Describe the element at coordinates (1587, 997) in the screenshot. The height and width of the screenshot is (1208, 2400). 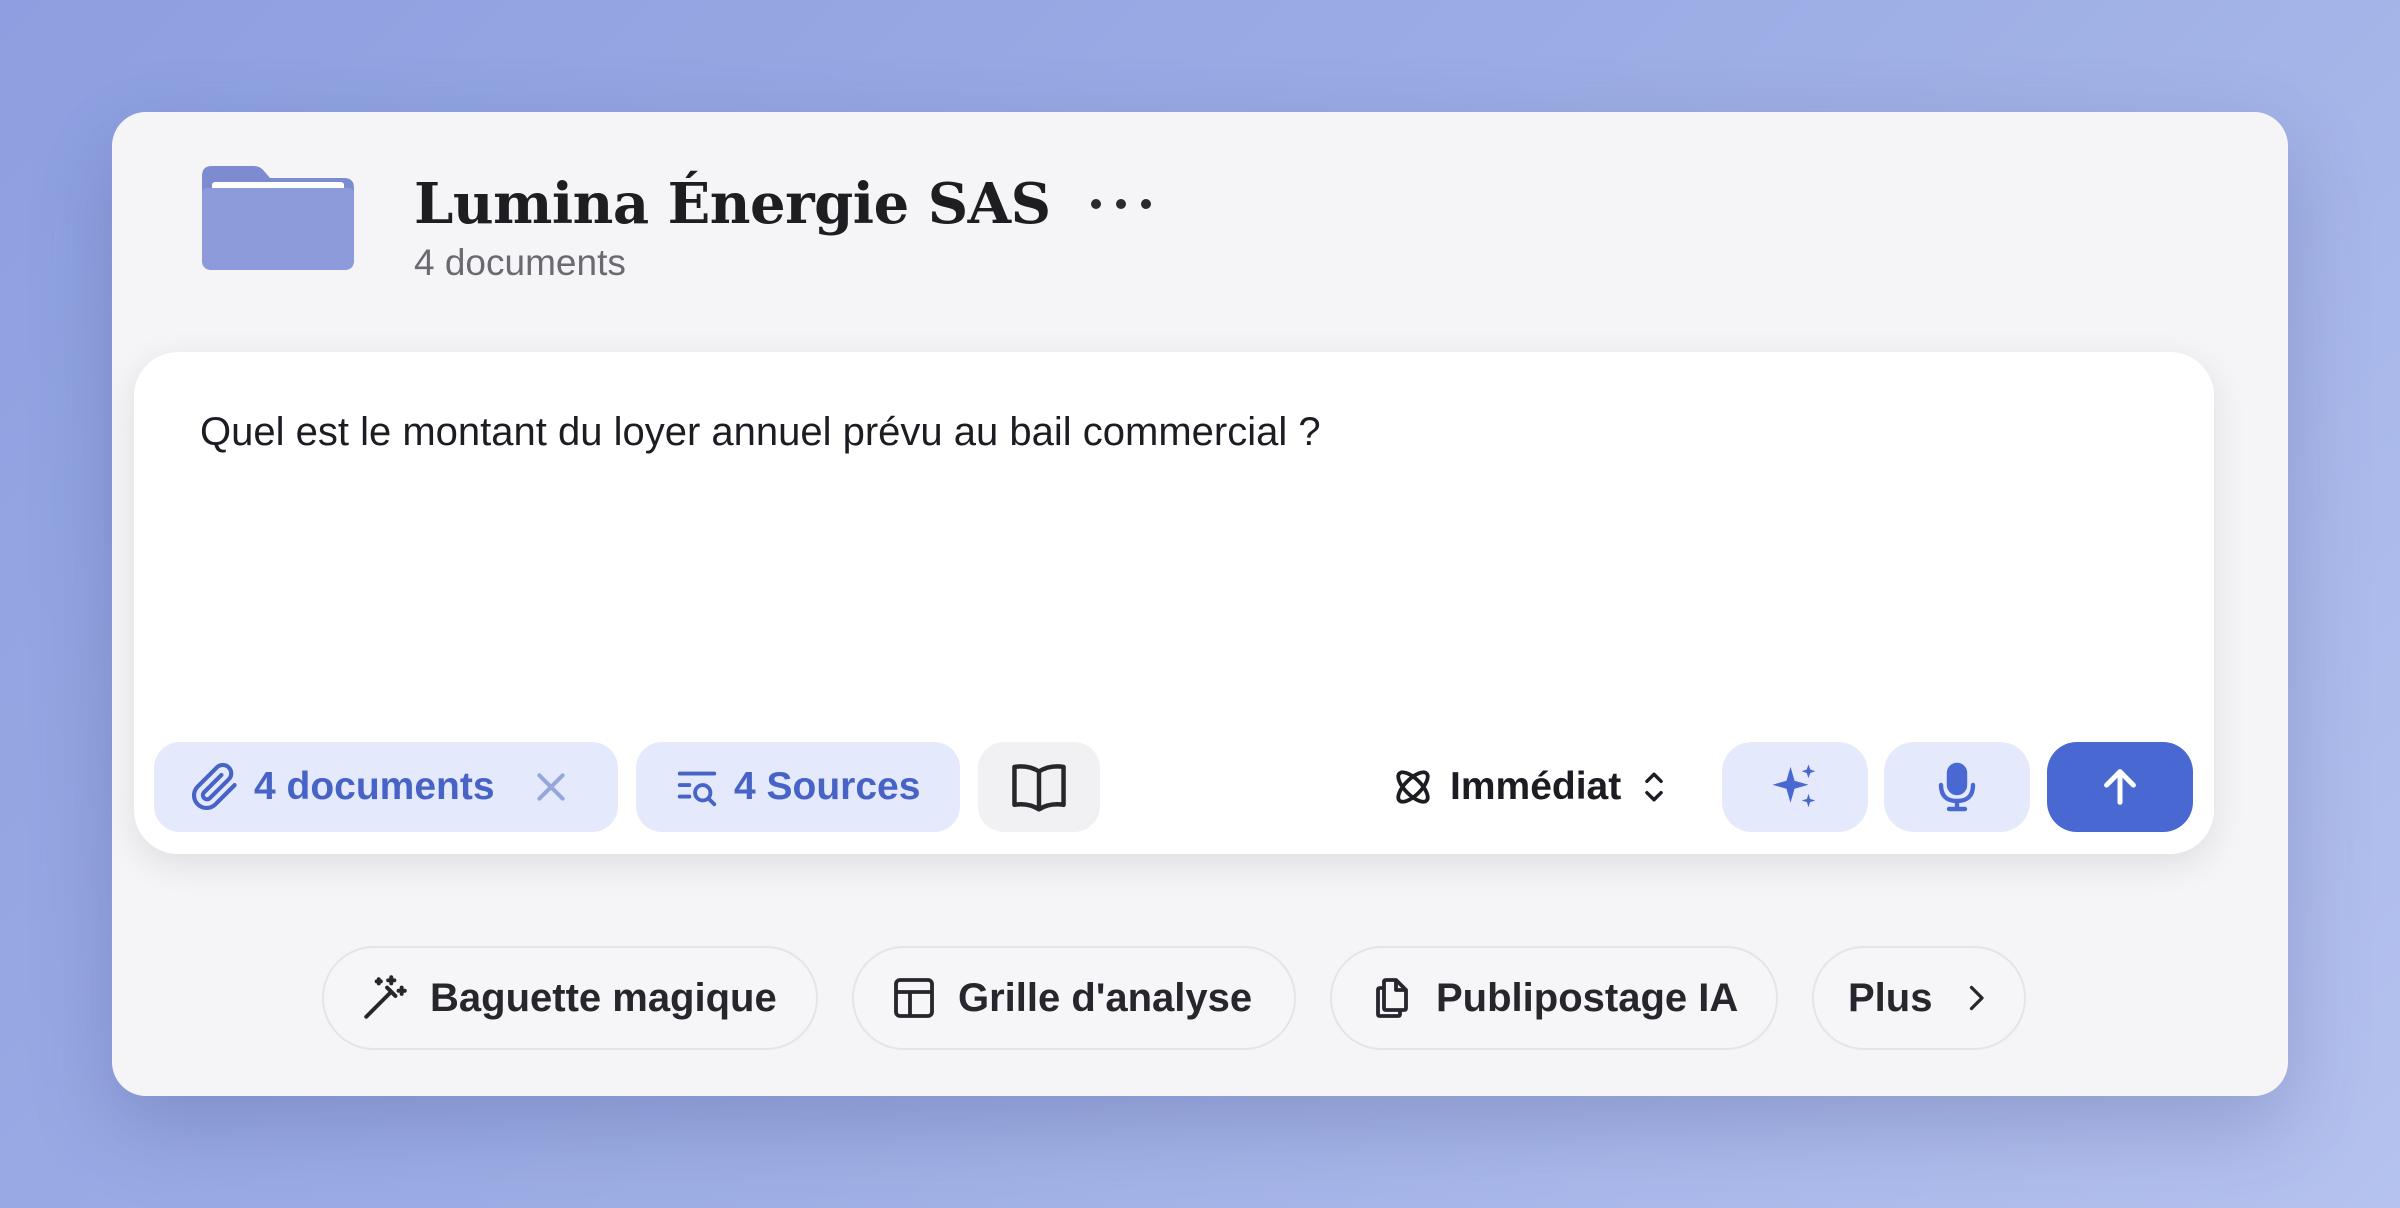
I see `mail-merge-label: Publipostage IA` at that location.